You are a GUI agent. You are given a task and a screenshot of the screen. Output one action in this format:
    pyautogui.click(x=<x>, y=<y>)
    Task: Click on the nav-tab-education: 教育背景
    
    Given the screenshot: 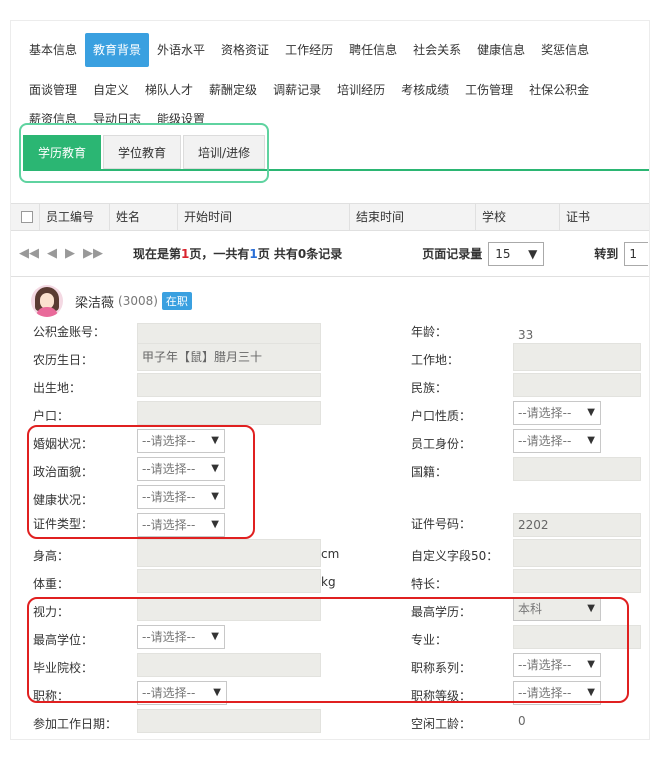 What is the action you would take?
    pyautogui.click(x=117, y=50)
    